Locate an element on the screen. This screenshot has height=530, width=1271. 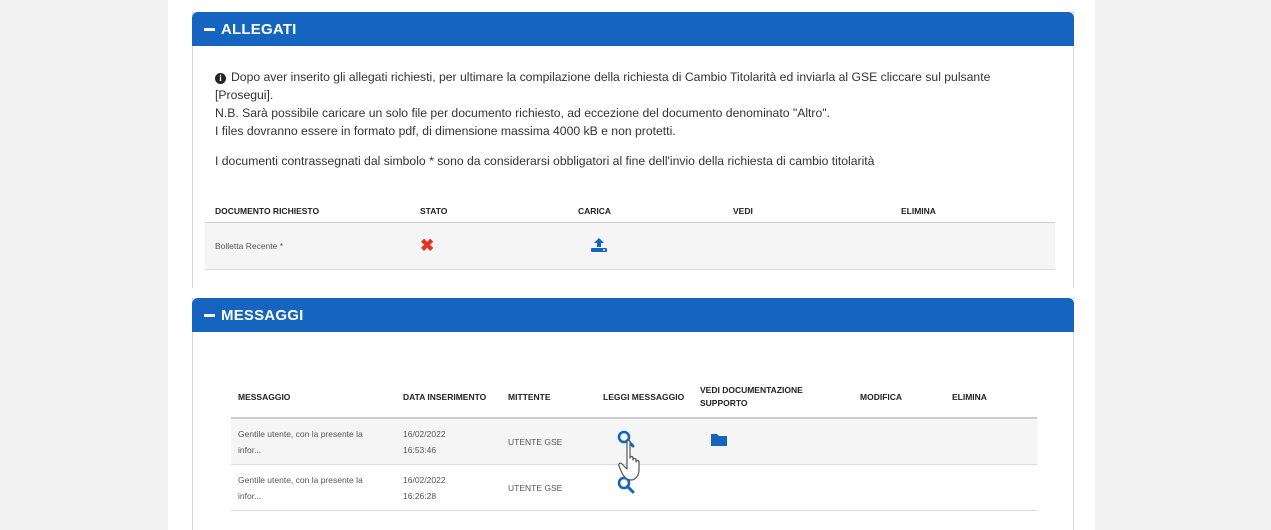
col-messaggio: MESSAGGIO is located at coordinates (313, 398).